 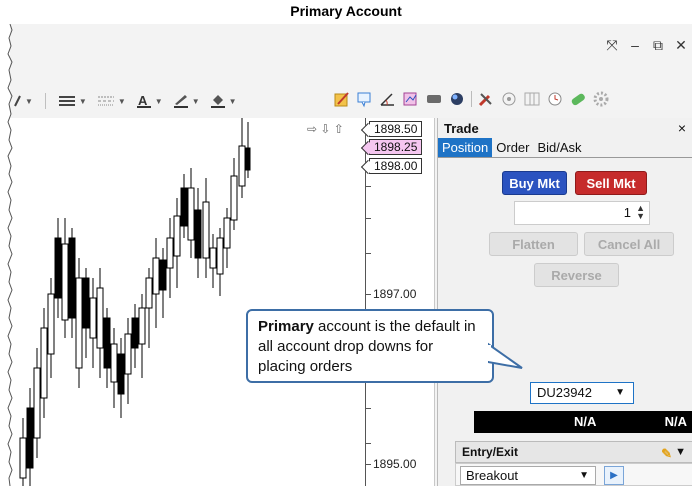 What do you see at coordinates (611, 183) in the screenshot?
I see `sell-market-button: Sell Mkt` at bounding box center [611, 183].